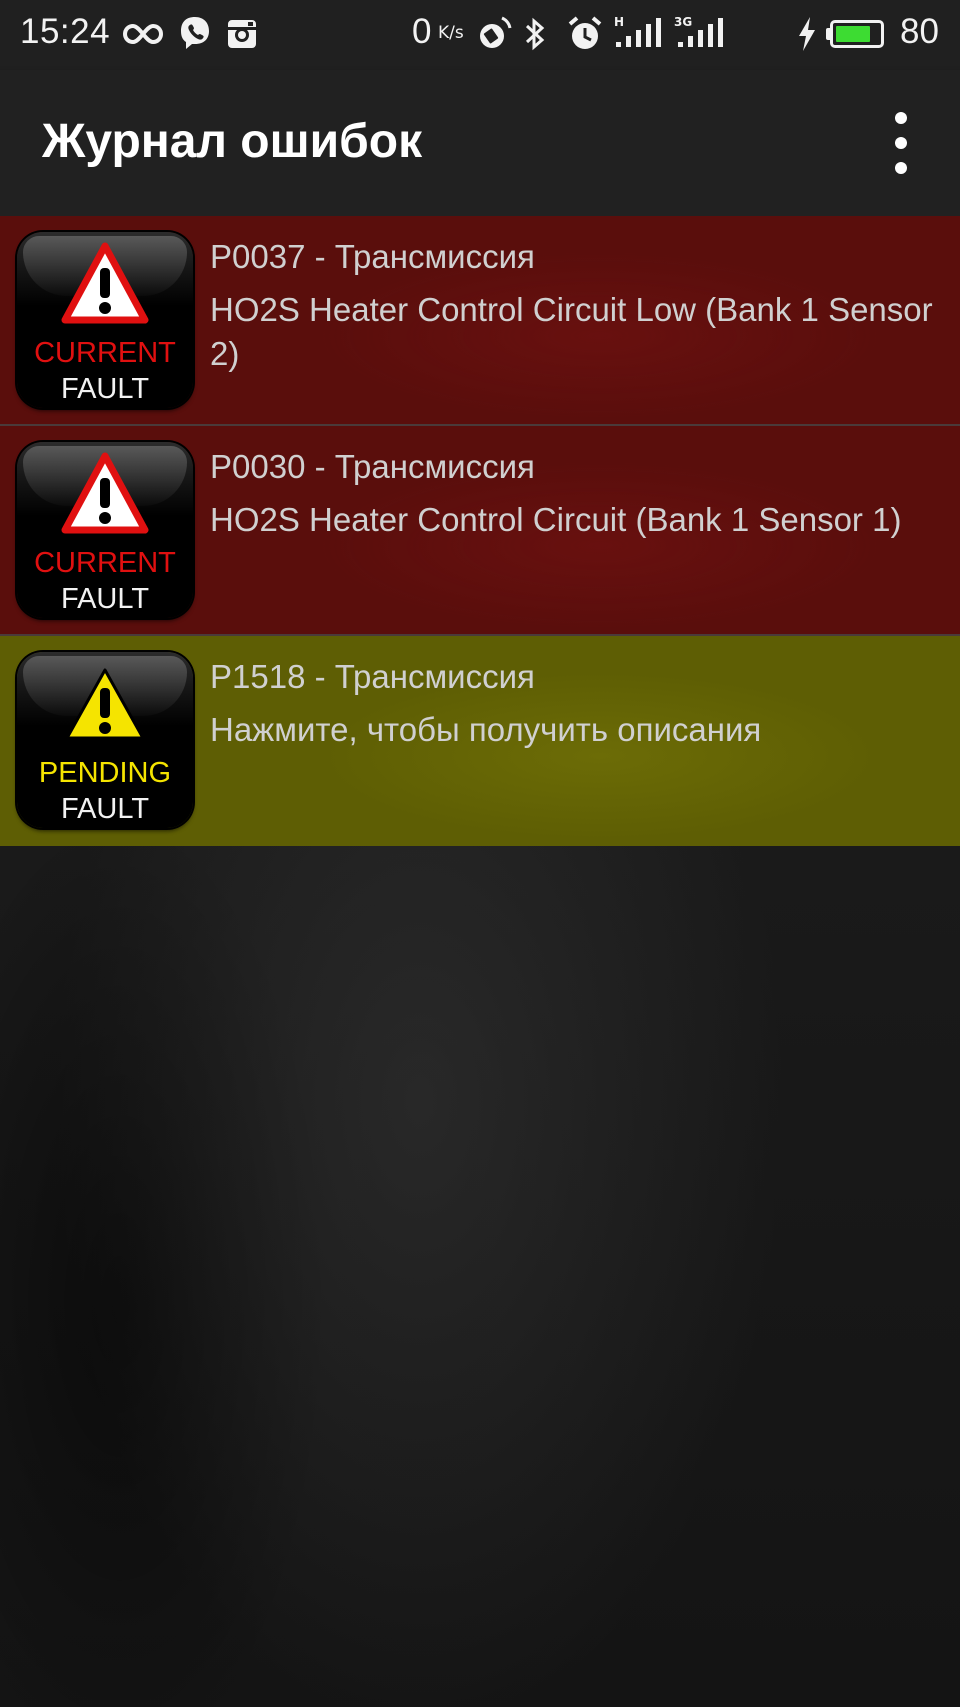 The image size is (960, 1707). Describe the element at coordinates (372, 676) in the screenshot. I see `fault-title: P1518 - Трансмиссия` at that location.